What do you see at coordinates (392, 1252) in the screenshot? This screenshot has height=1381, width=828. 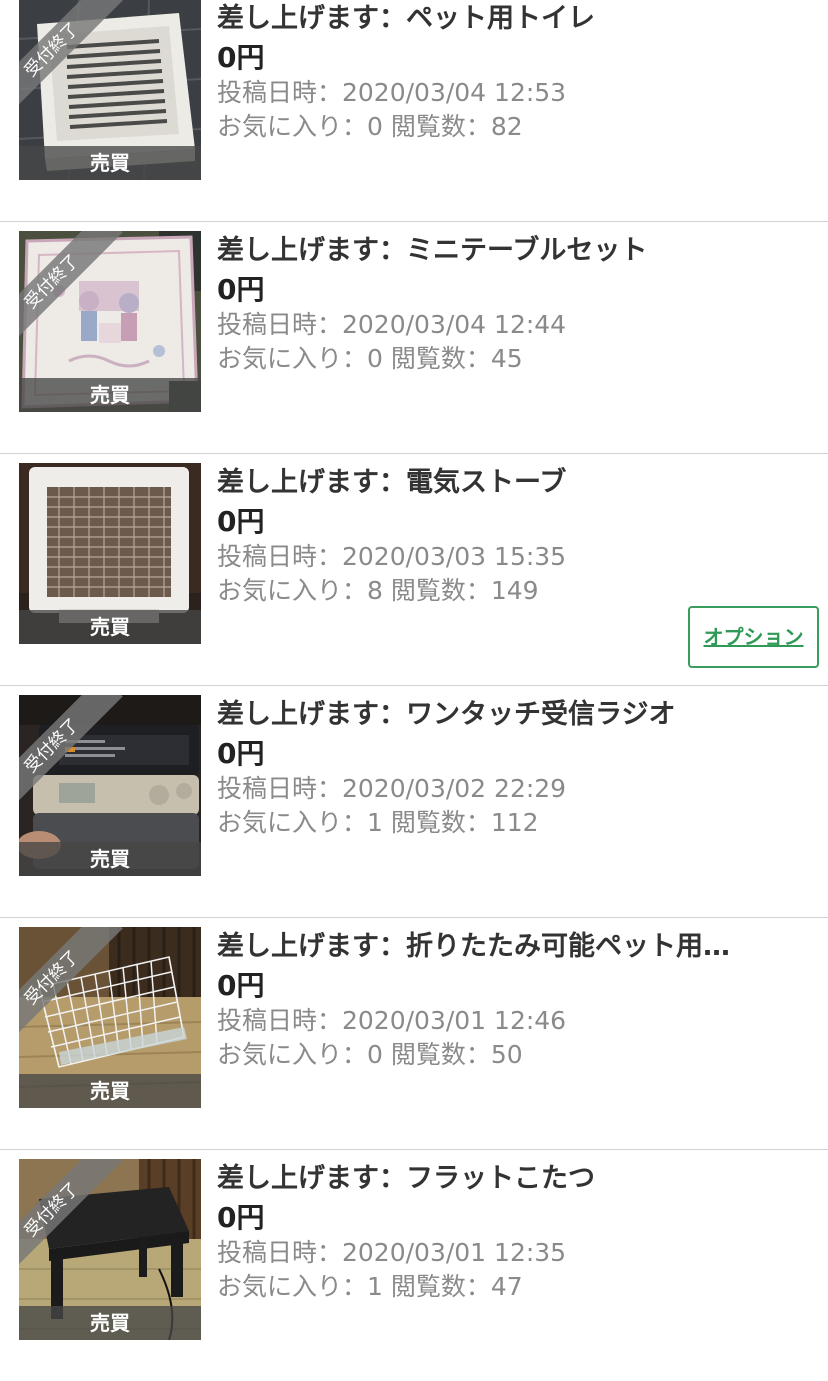 I see `item-posted-date: 投稿日時：2020/03/01 12:35` at bounding box center [392, 1252].